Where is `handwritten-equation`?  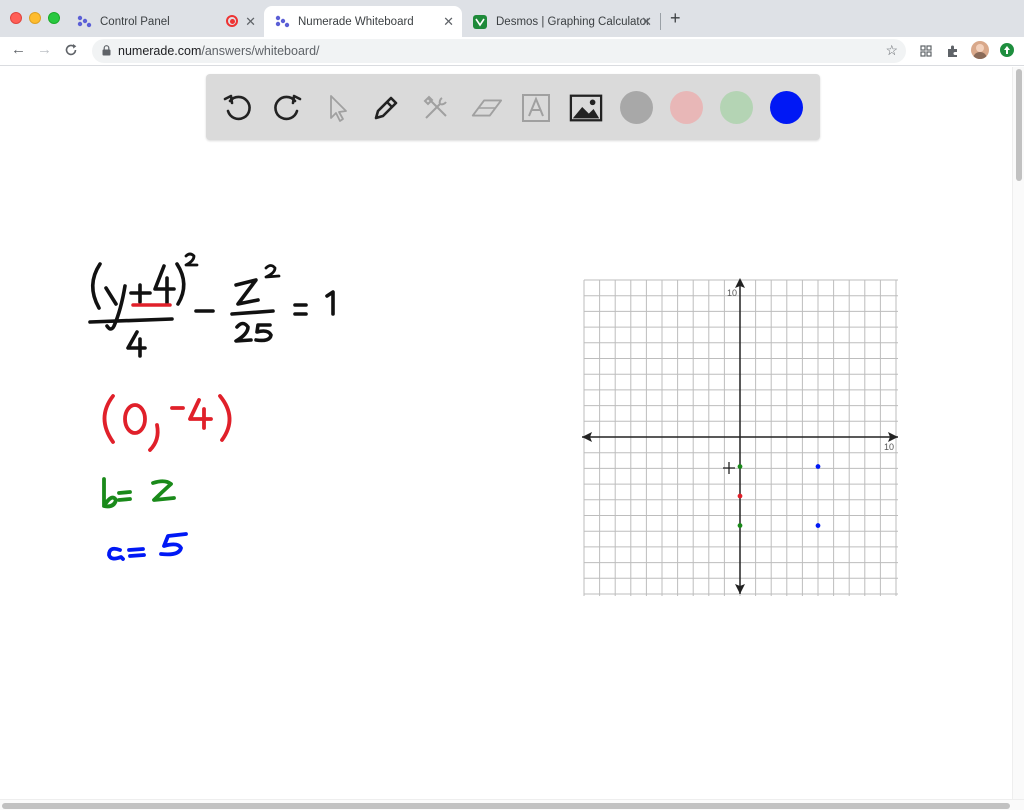
handwritten-equation is located at coordinates (211, 305).